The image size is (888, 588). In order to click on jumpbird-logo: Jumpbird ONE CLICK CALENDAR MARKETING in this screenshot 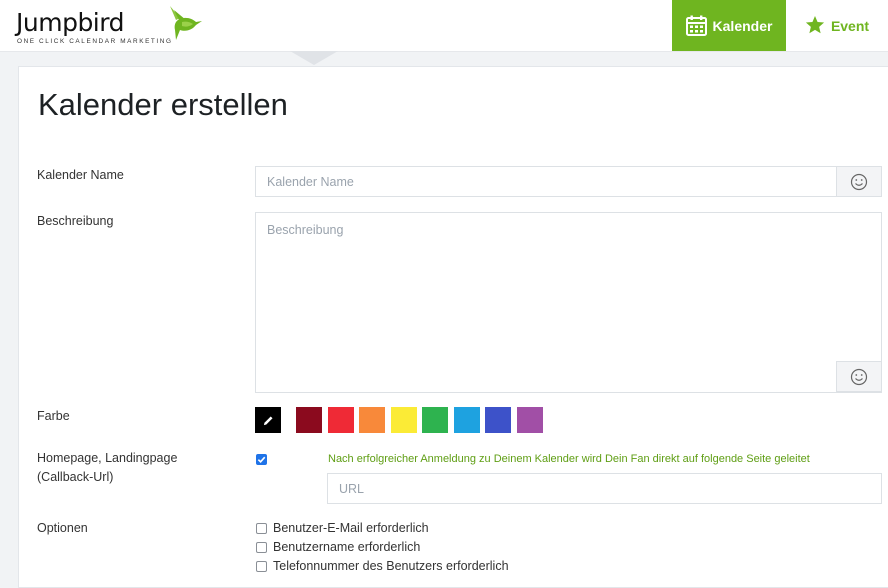, I will do `click(111, 27)`.